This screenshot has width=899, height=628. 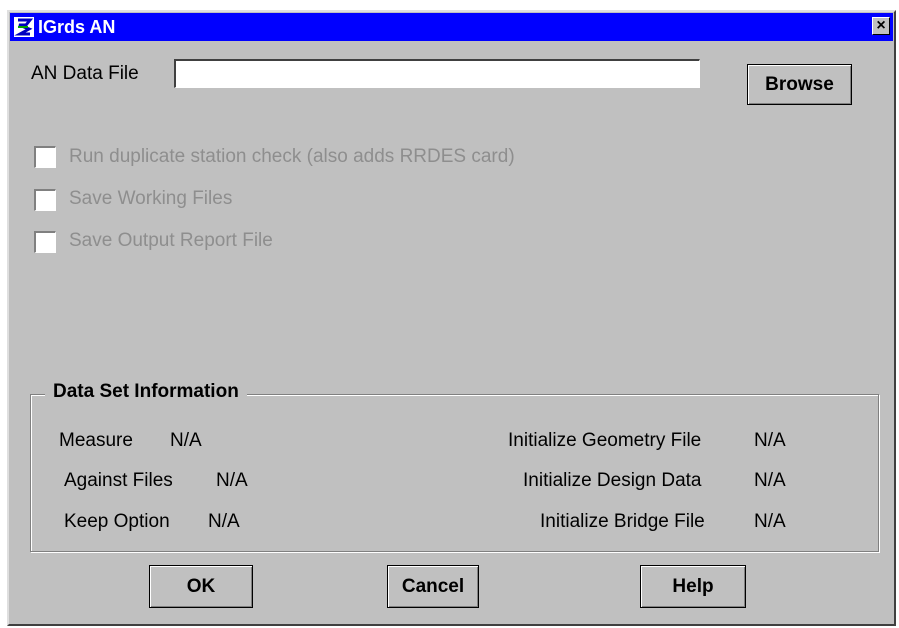 What do you see at coordinates (201, 586) in the screenshot?
I see `ok-button: OK` at bounding box center [201, 586].